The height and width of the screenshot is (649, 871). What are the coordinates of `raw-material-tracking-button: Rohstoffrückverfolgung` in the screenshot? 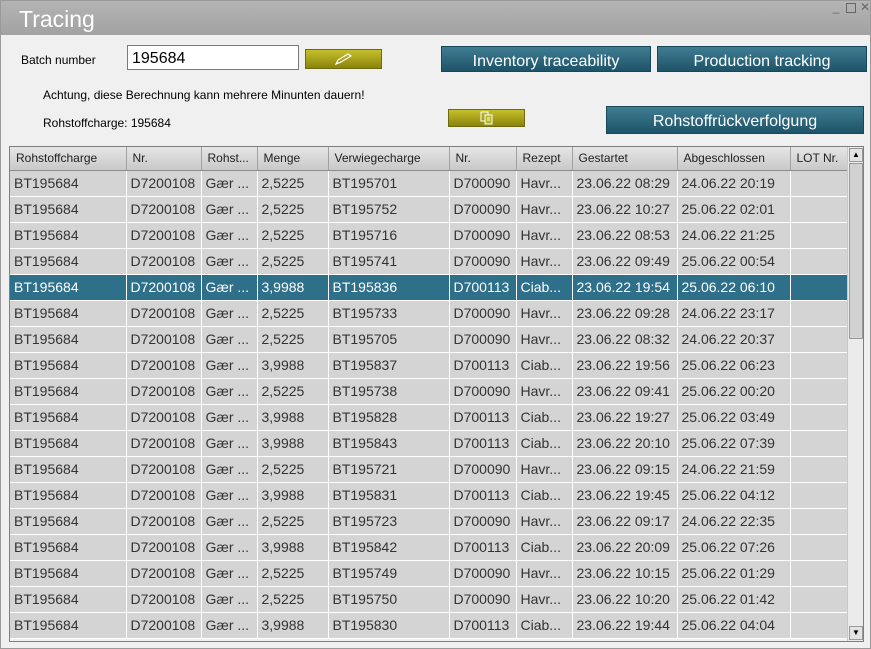 It's located at (735, 120).